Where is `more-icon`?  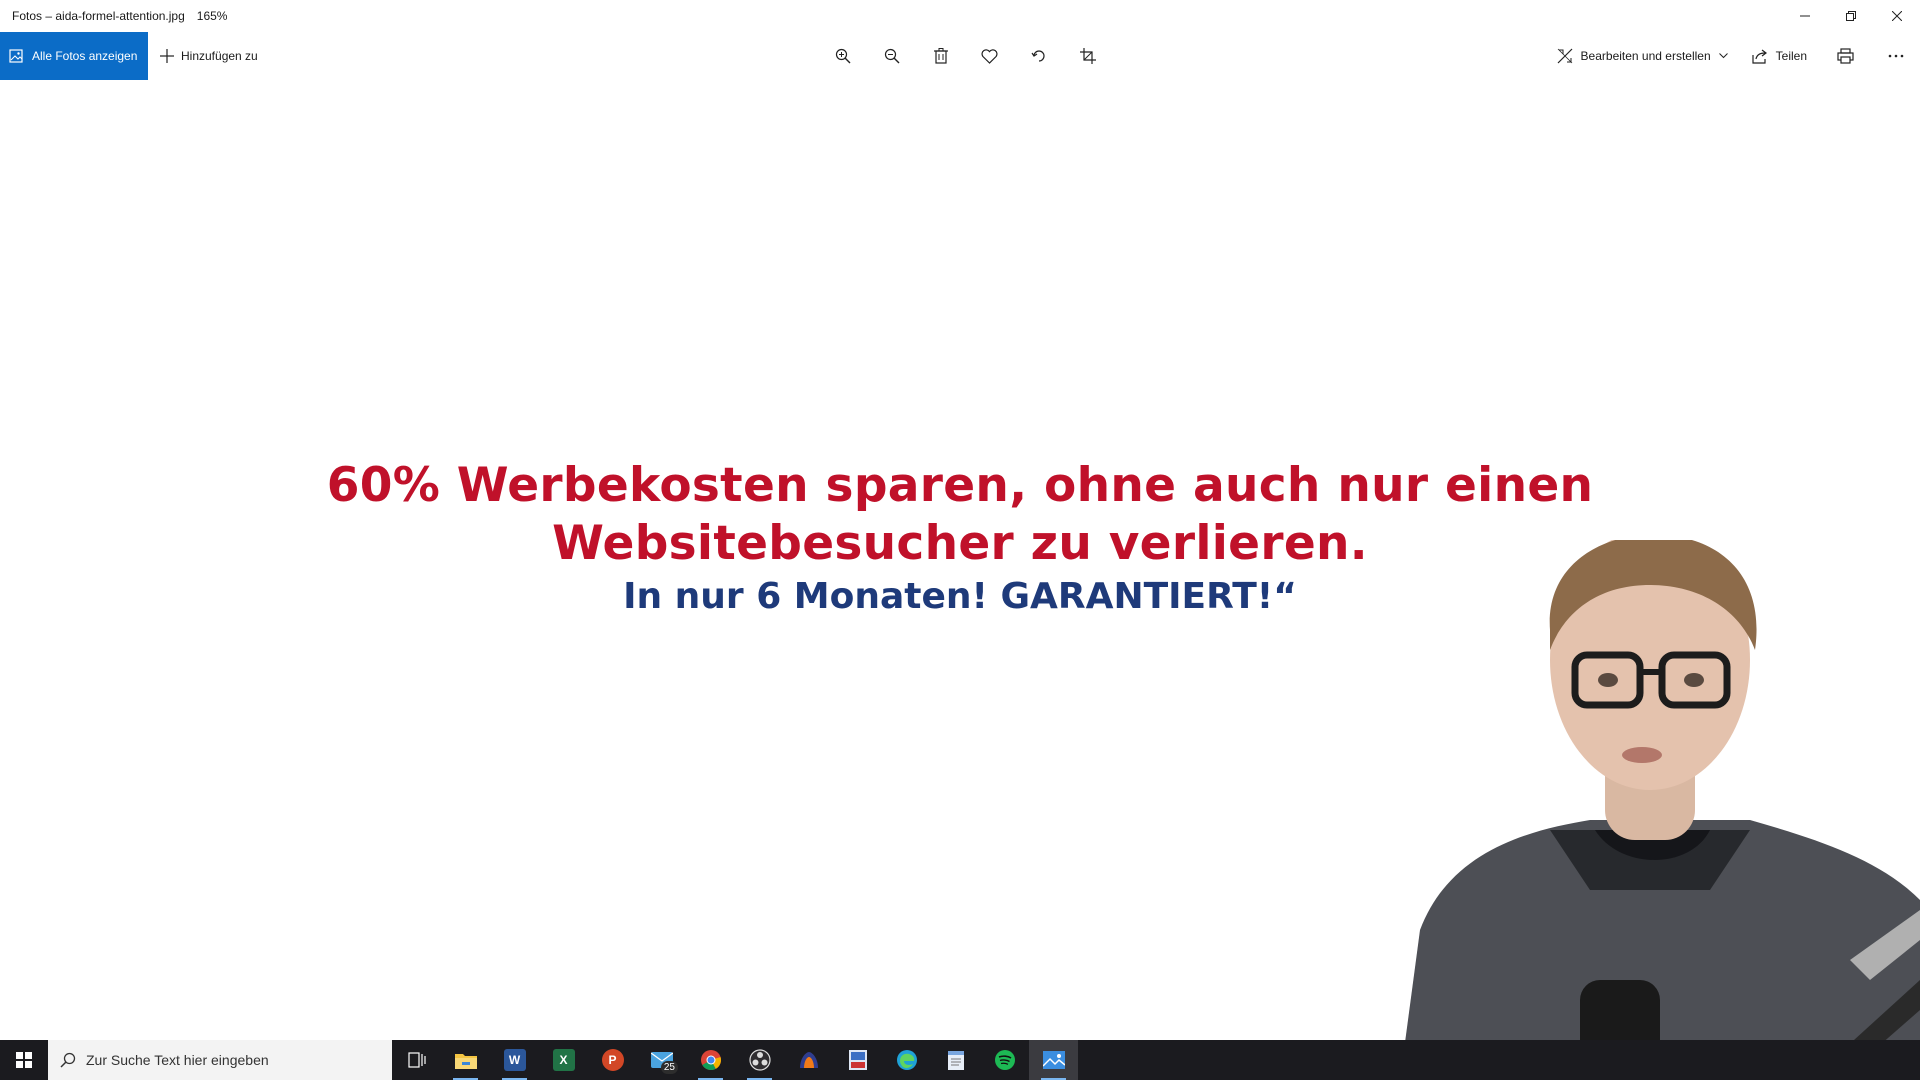
more-icon is located at coordinates (1896, 56).